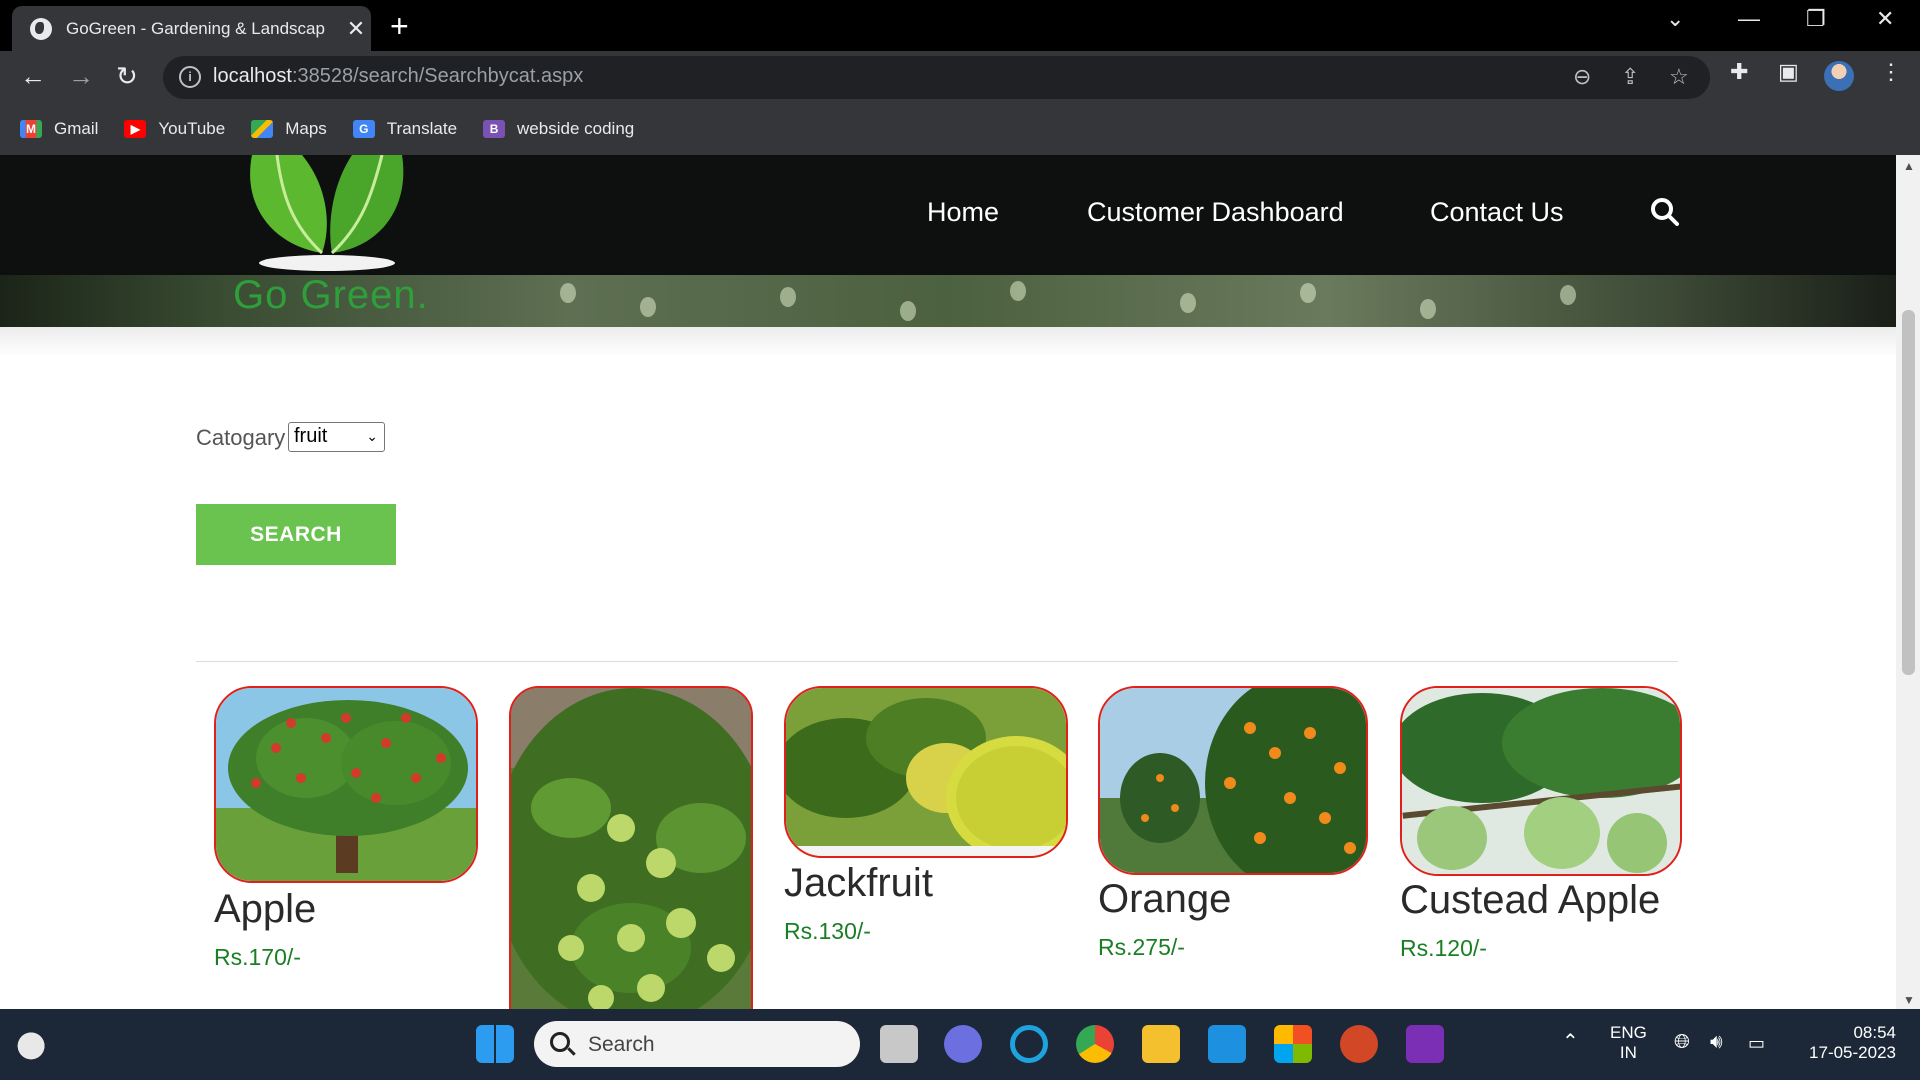  I want to click on product-card: Apple Rs.170/-, so click(346, 828).